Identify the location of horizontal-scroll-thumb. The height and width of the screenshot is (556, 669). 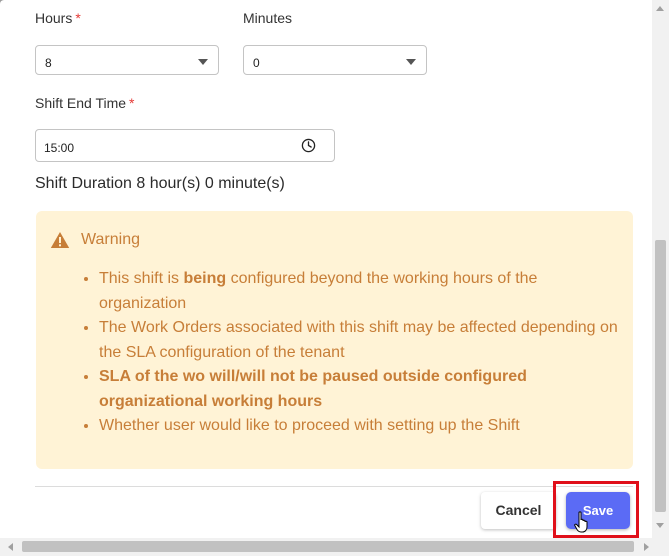
(328, 546).